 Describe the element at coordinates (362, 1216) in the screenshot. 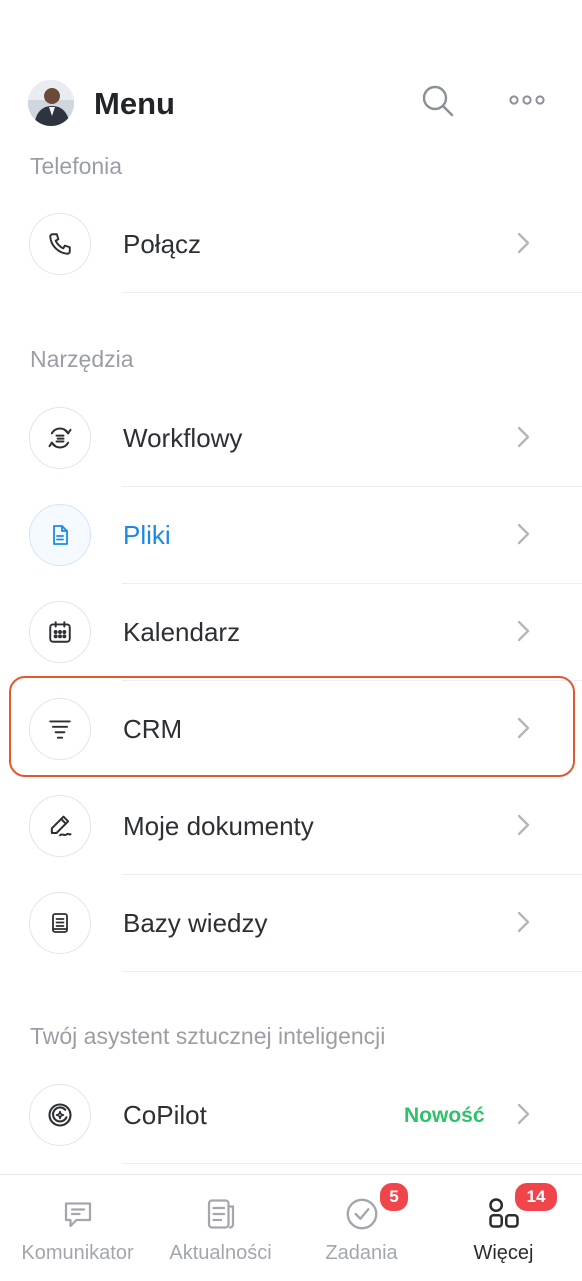

I see `check-circle-icon` at that location.